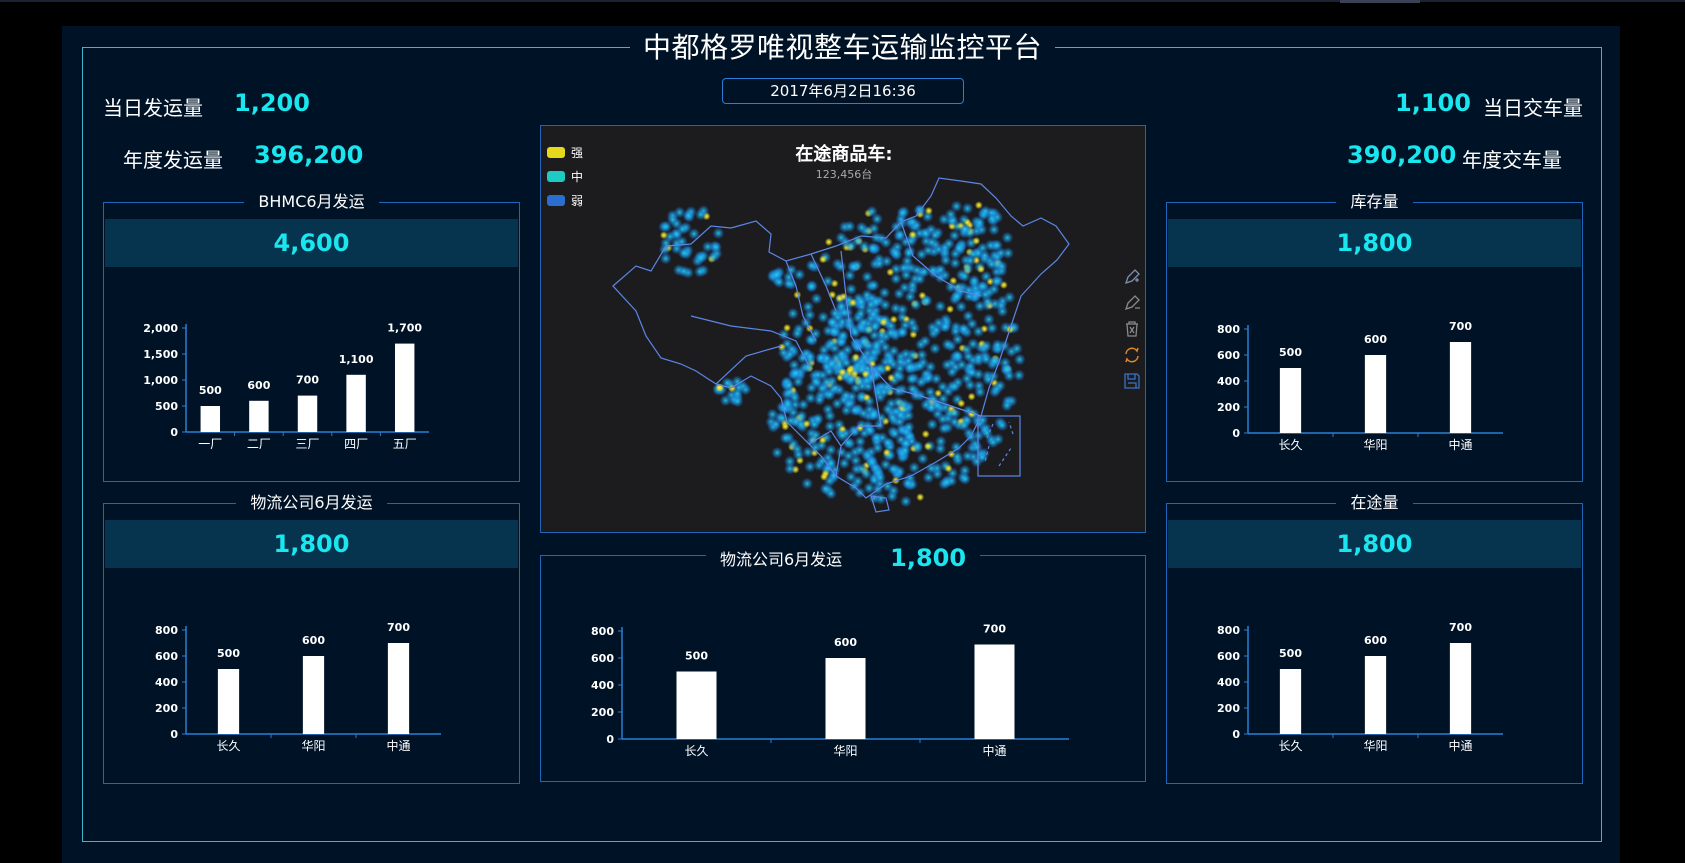 The height and width of the screenshot is (863, 1685). Describe the element at coordinates (1236, 433) in the screenshot. I see `inventory-y-tick-label: 0` at that location.